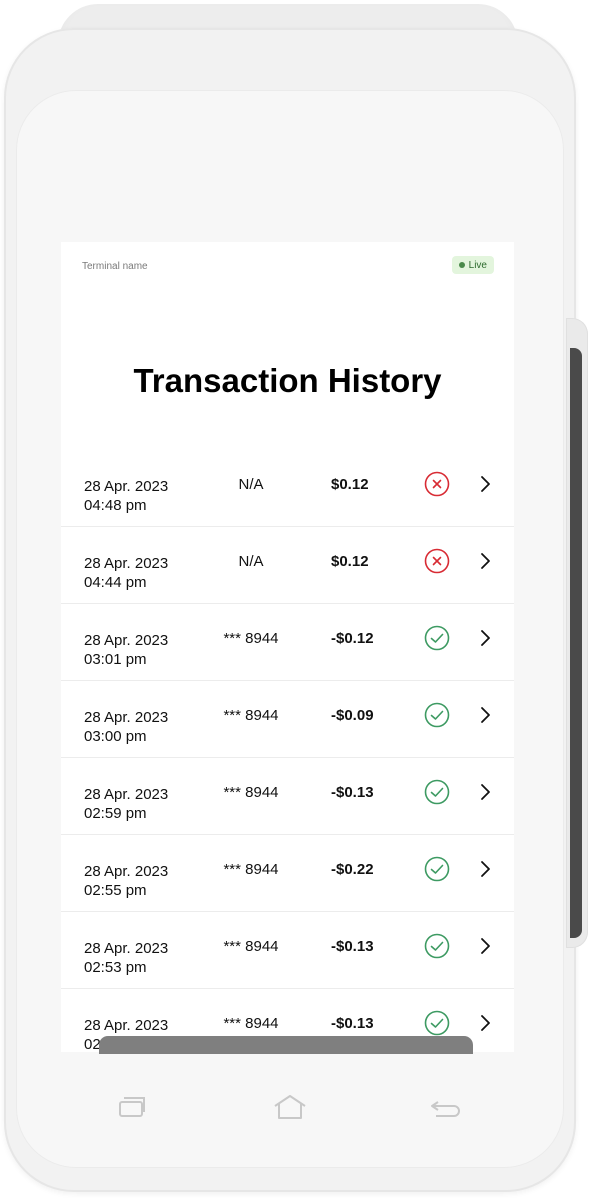 The height and width of the screenshot is (1200, 600). I want to click on transaction-amount: -$0.09, so click(352, 715).